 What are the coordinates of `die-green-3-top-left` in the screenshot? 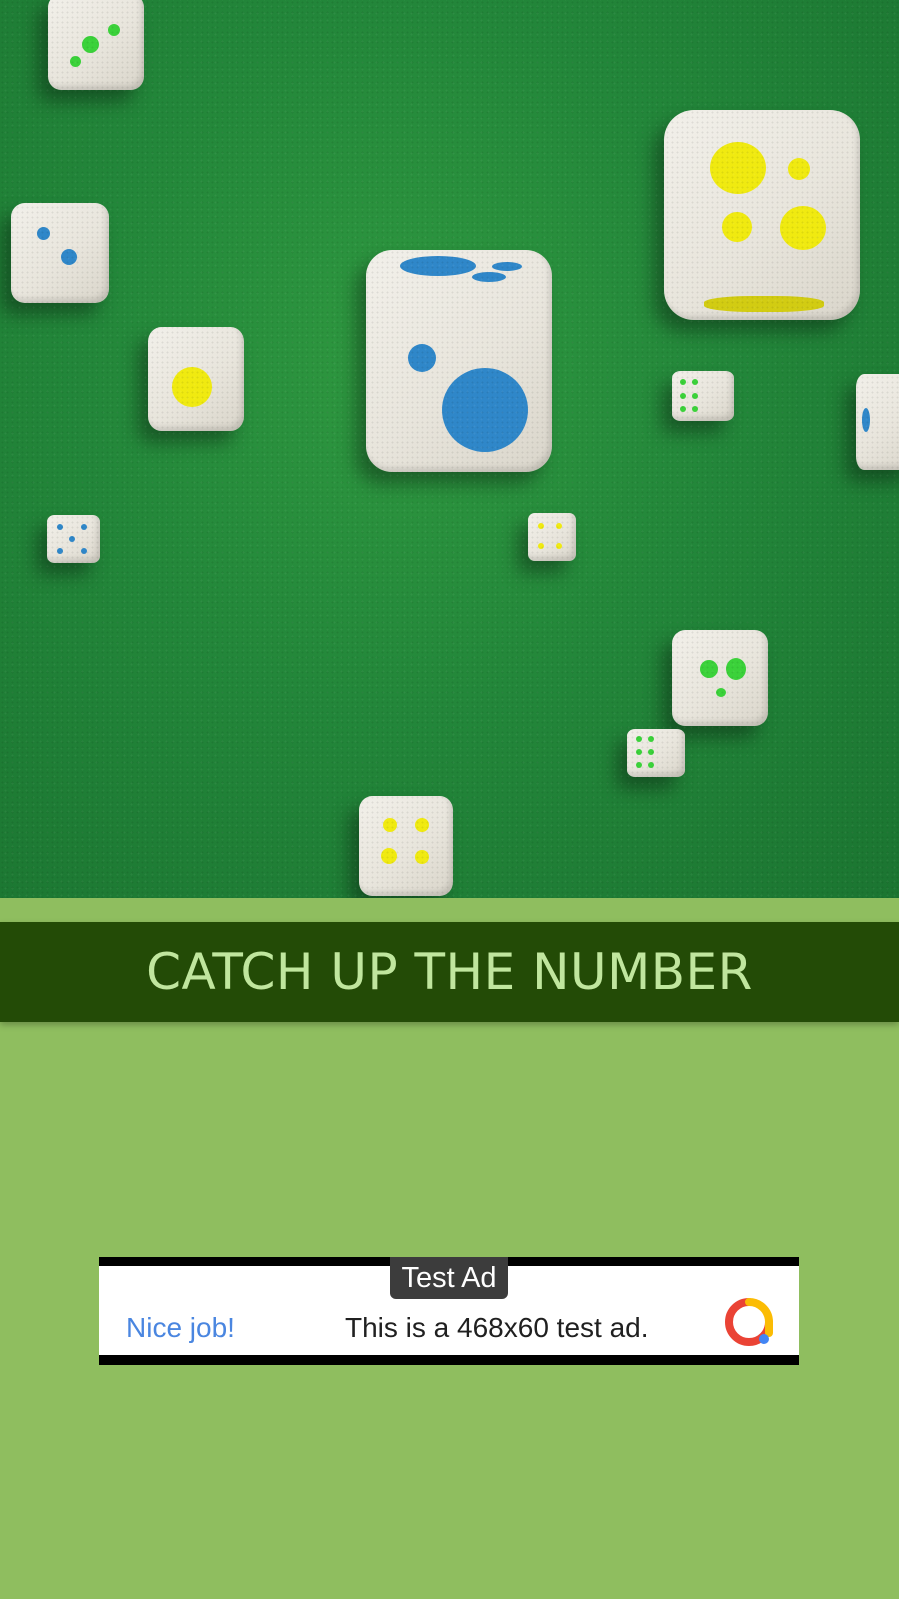 It's located at (96, 45).